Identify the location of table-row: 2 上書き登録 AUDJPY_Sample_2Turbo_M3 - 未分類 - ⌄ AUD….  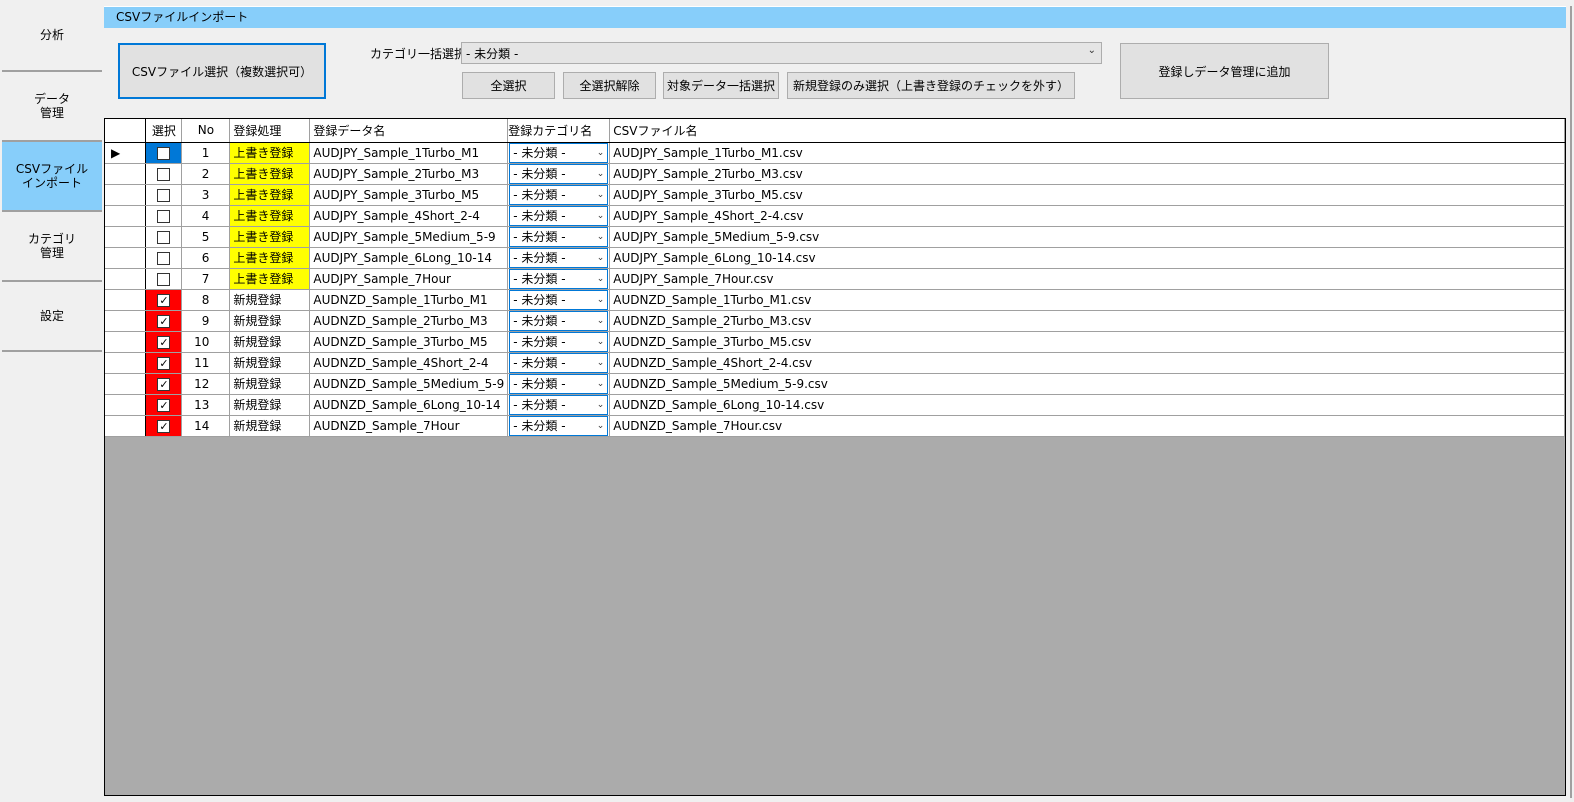
(835, 174).